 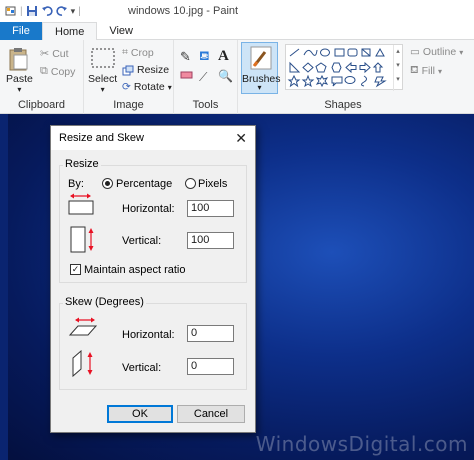 I want to click on rotate-icon: ⟳, so click(x=126, y=87).